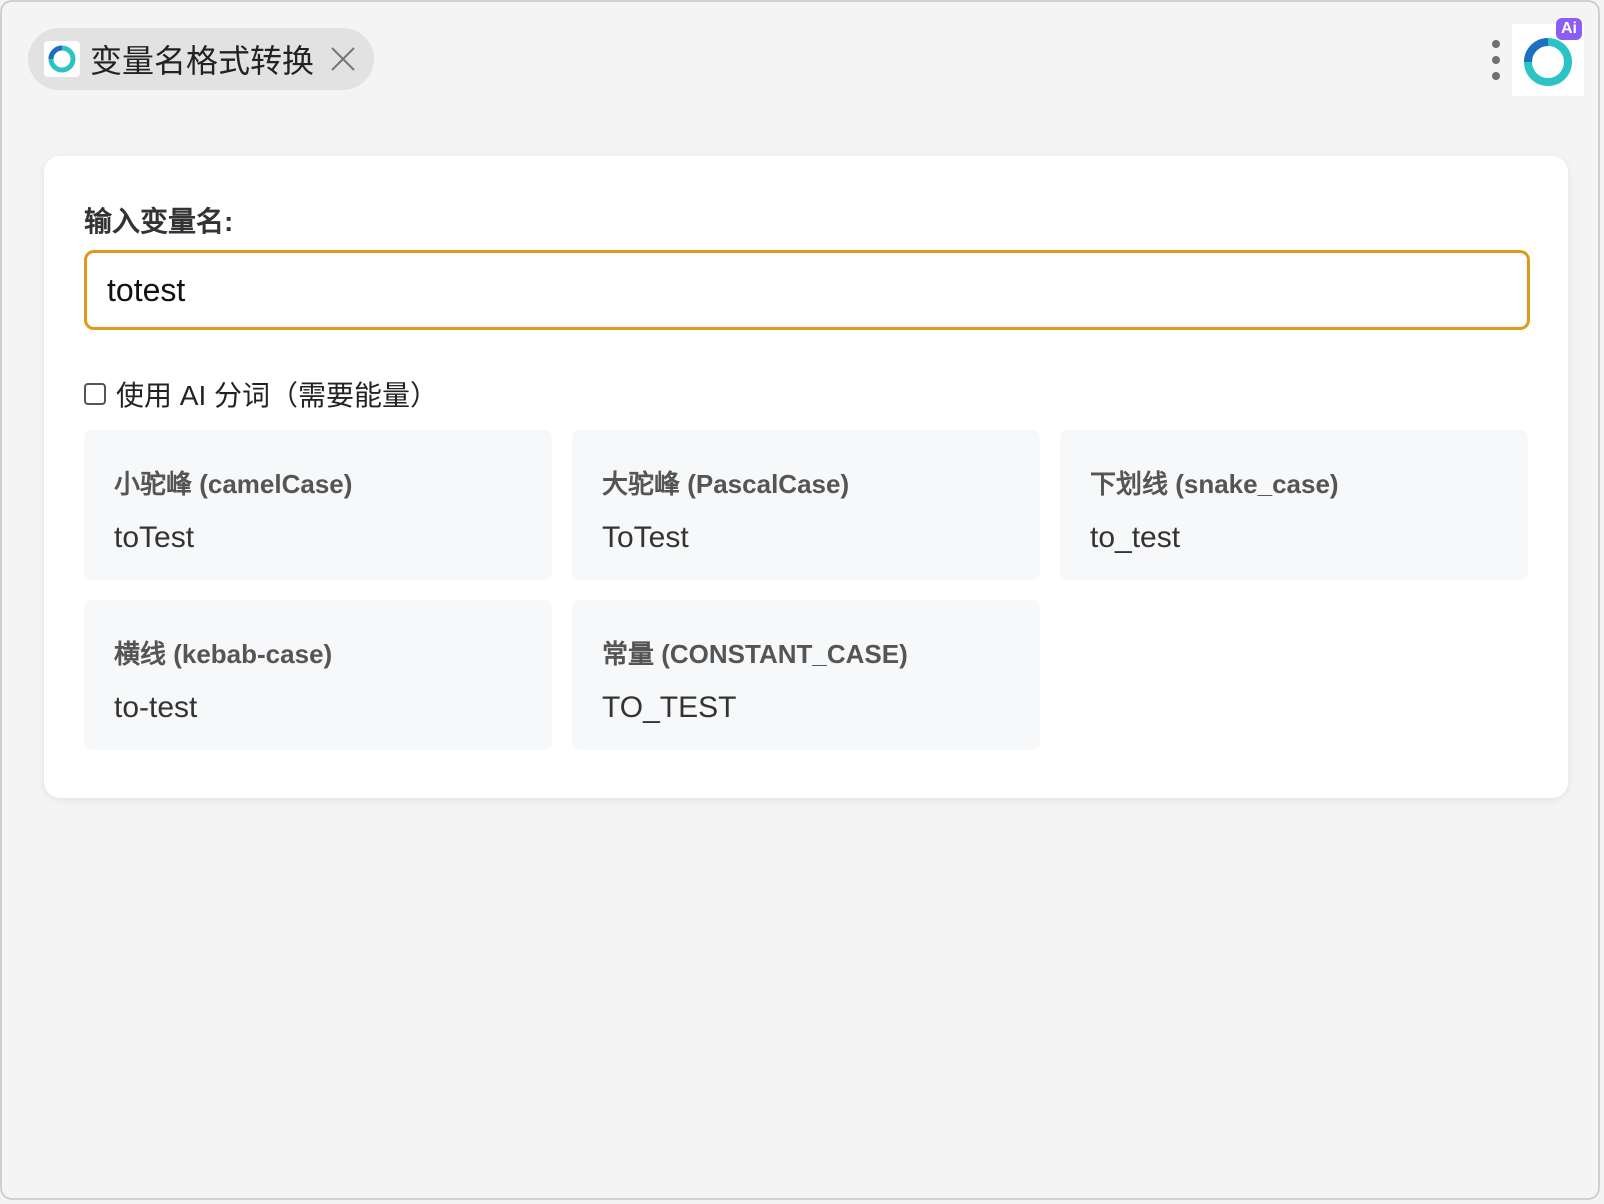  Describe the element at coordinates (343, 59) in the screenshot. I see `close-icon` at that location.